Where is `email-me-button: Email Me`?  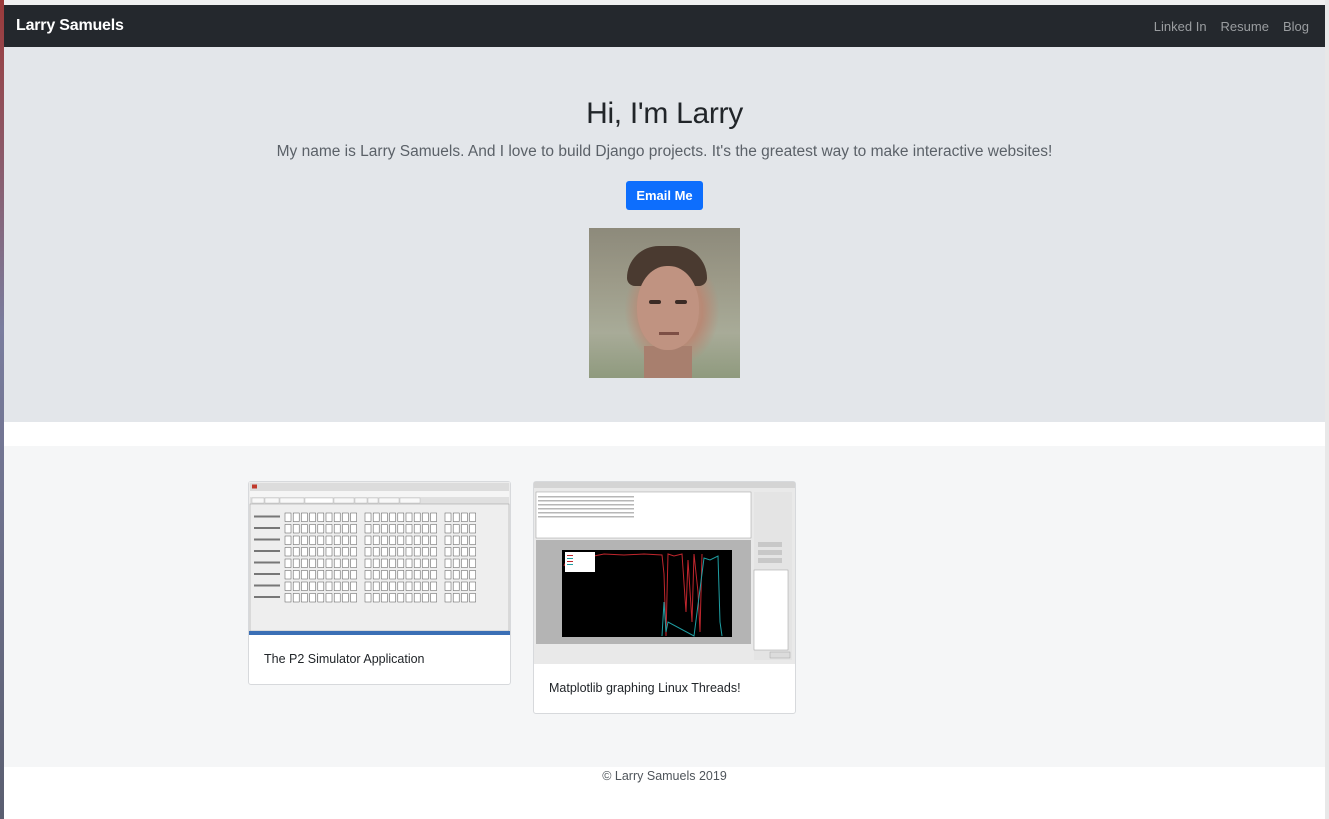
email-me-button: Email Me is located at coordinates (664, 195).